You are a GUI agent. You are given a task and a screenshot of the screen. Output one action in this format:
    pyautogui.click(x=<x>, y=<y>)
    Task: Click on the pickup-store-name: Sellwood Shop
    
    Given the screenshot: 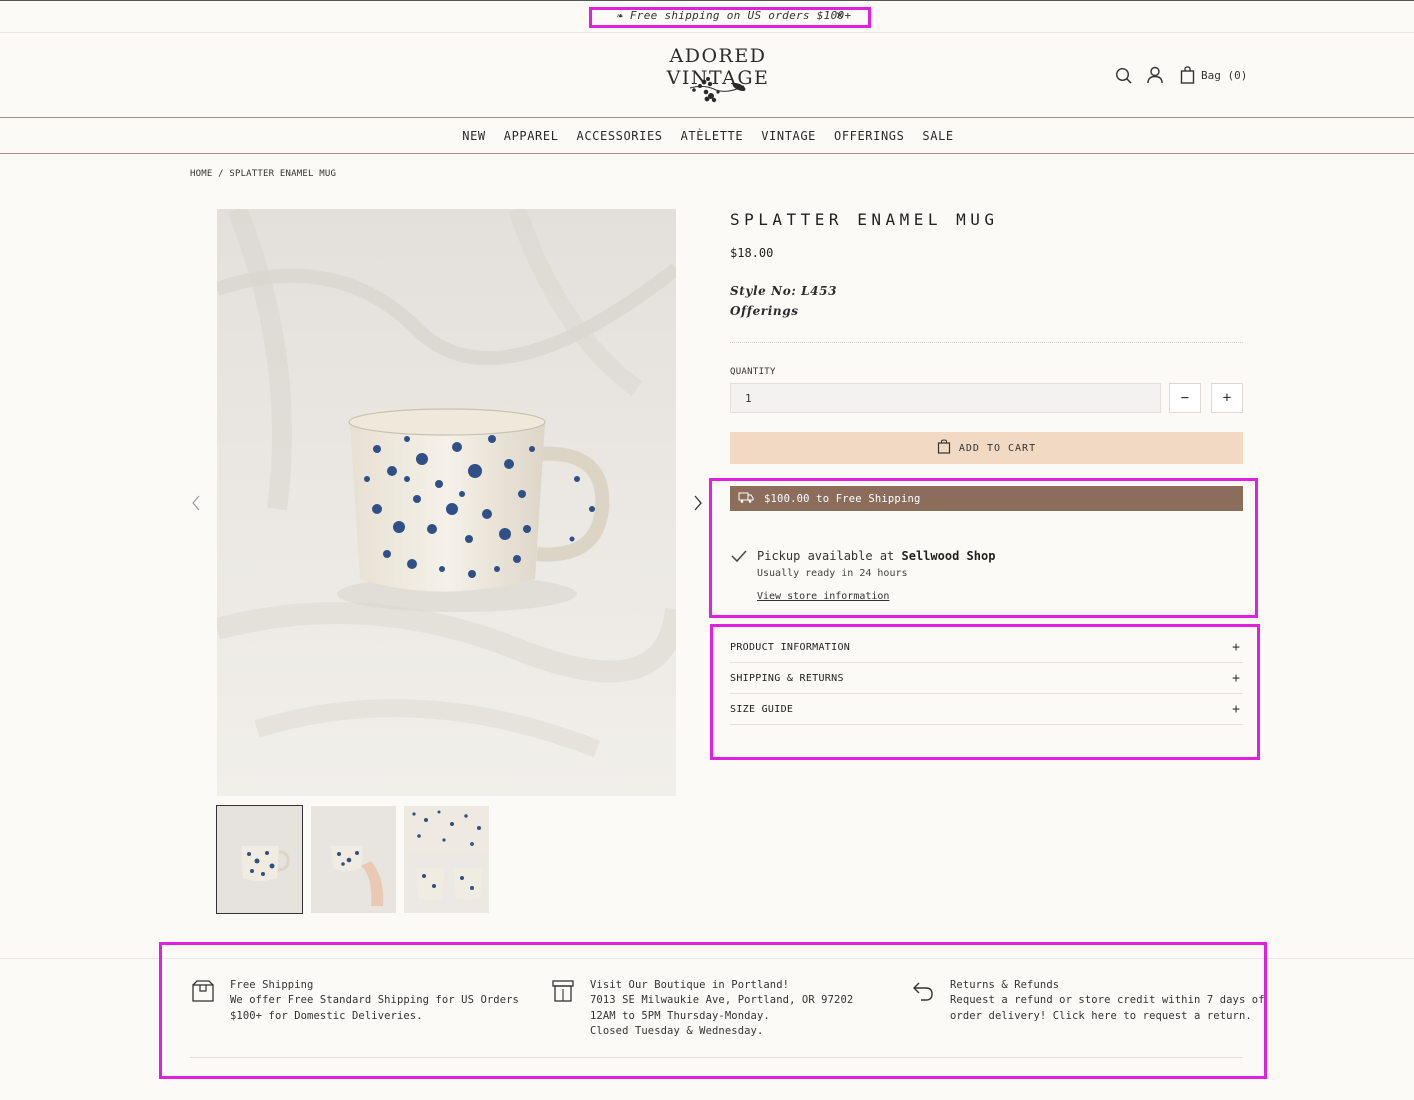 What is the action you would take?
    pyautogui.click(x=948, y=556)
    